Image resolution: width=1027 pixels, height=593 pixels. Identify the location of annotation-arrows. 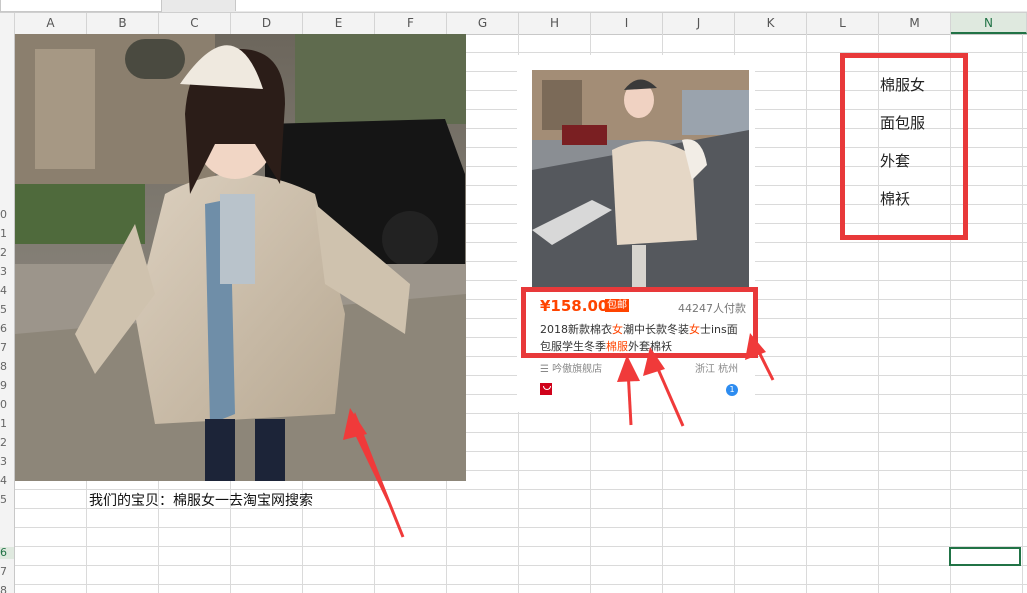
(559, 435).